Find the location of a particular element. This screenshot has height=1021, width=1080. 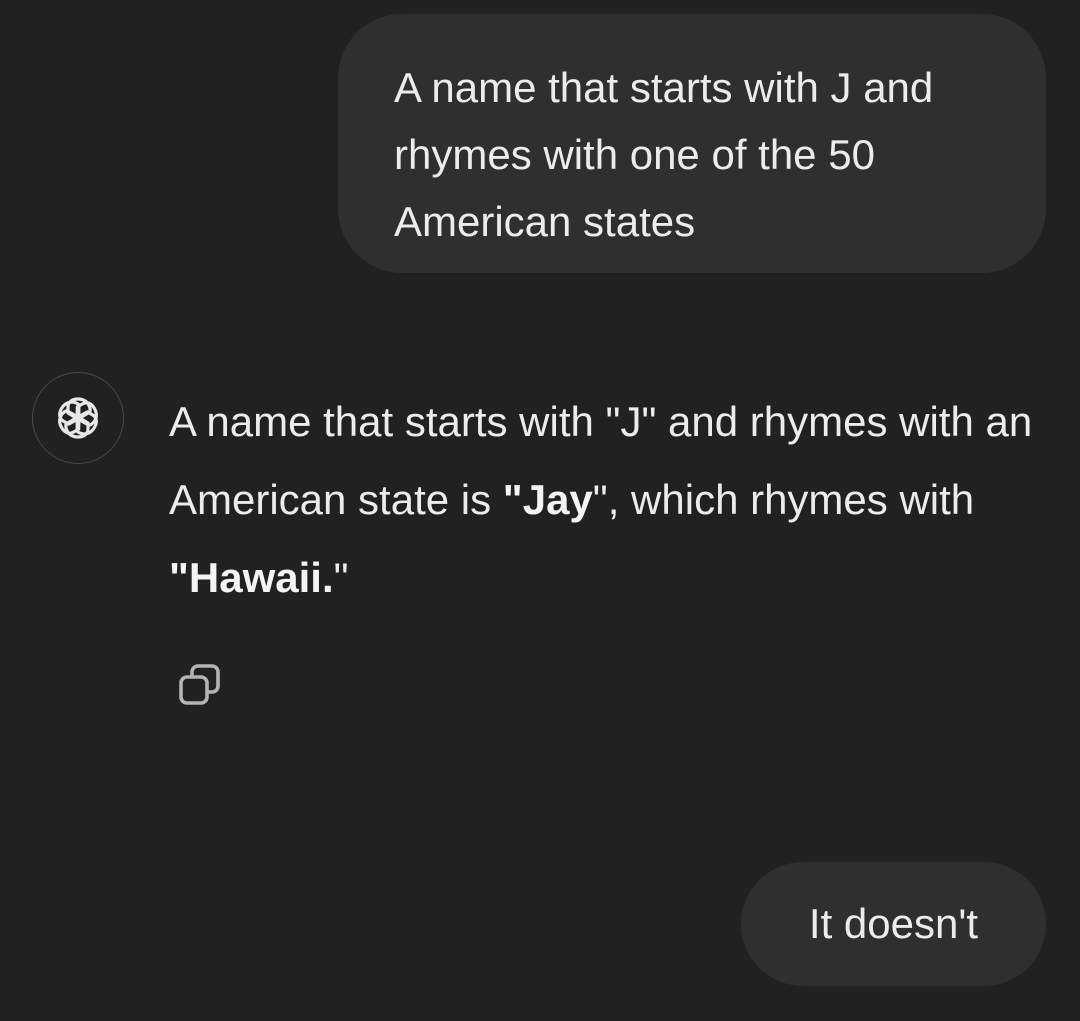

assistant-bold-hawaii: "Hawaii. is located at coordinates (251, 577).